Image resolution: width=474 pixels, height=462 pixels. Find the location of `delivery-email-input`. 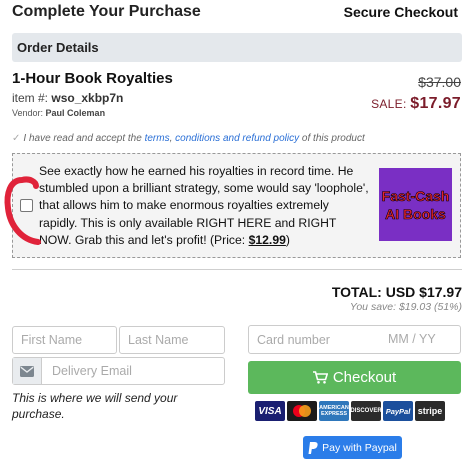

delivery-email-input is located at coordinates (133, 371).